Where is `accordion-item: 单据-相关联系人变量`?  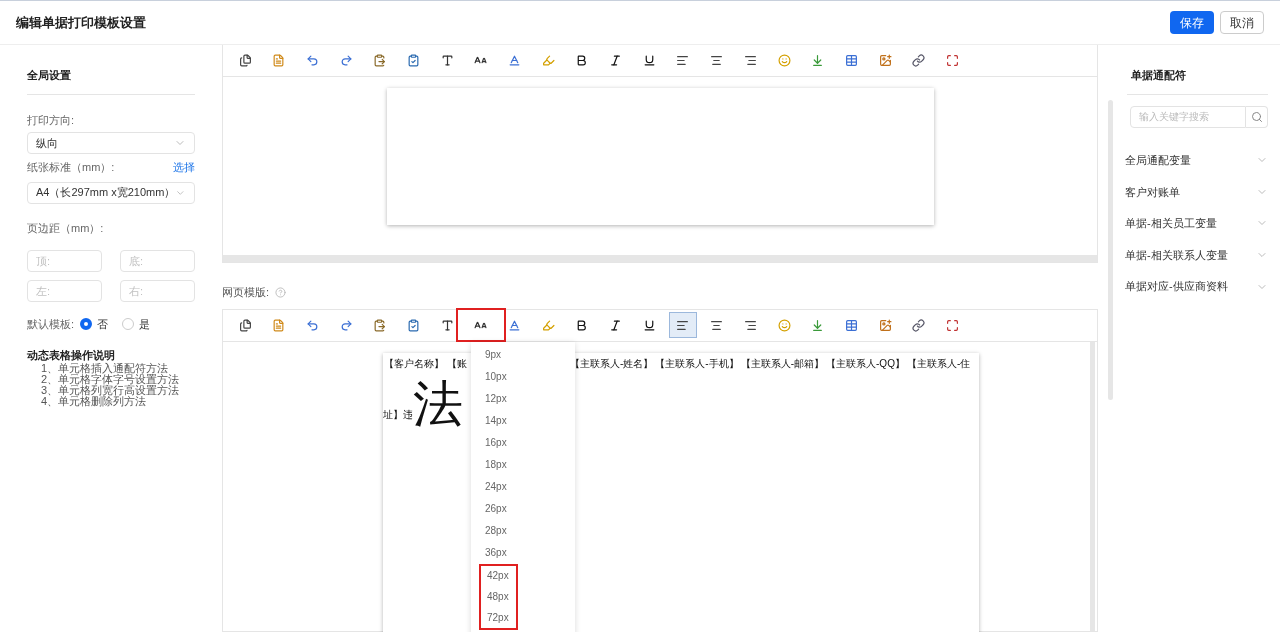 accordion-item: 单据-相关联系人变量 is located at coordinates (1176, 255).